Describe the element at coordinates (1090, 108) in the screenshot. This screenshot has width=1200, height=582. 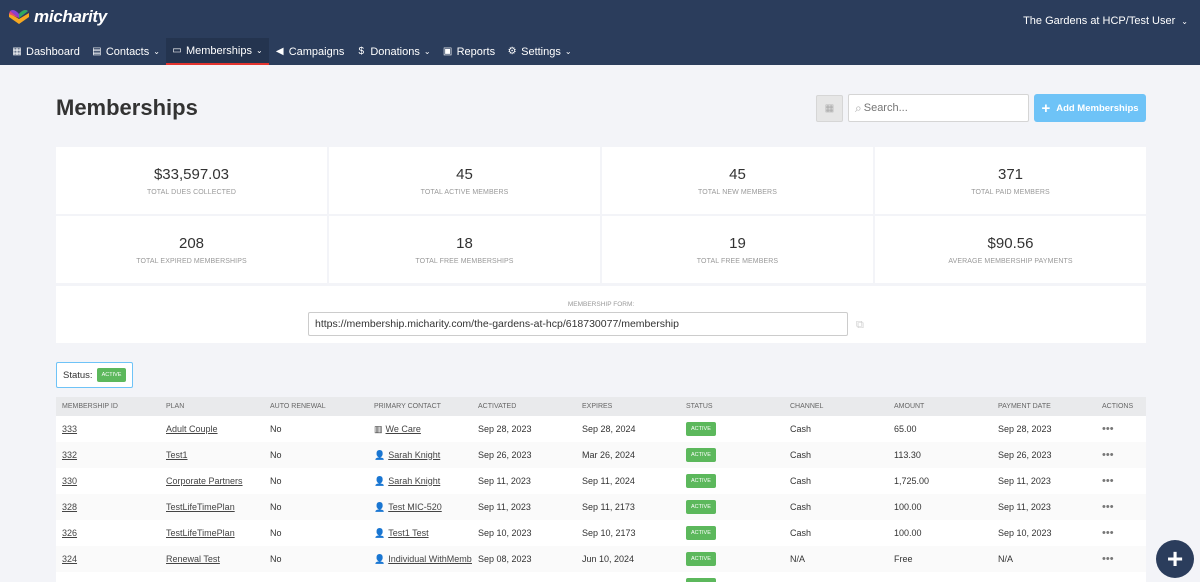
I see `add-memberships-button: + Add Memberships` at that location.